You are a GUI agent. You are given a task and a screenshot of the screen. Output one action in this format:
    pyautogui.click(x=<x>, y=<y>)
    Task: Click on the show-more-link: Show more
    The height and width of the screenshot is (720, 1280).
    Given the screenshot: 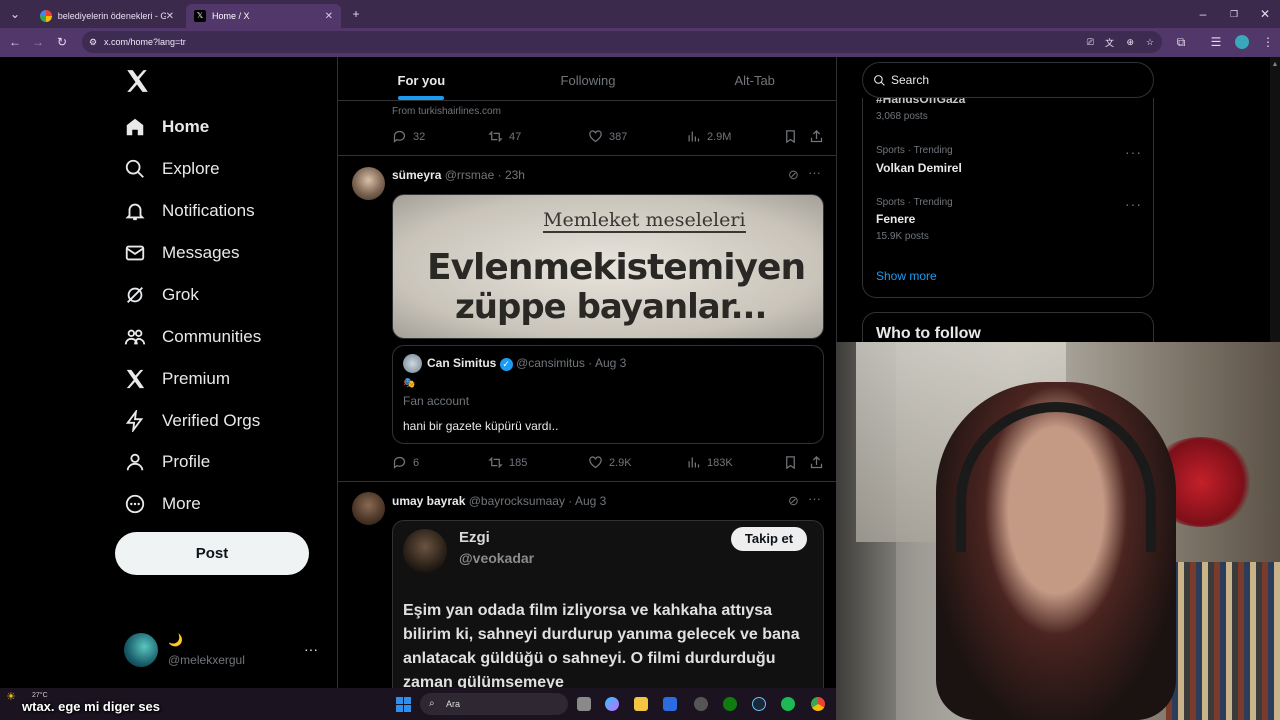 What is the action you would take?
    pyautogui.click(x=906, y=276)
    